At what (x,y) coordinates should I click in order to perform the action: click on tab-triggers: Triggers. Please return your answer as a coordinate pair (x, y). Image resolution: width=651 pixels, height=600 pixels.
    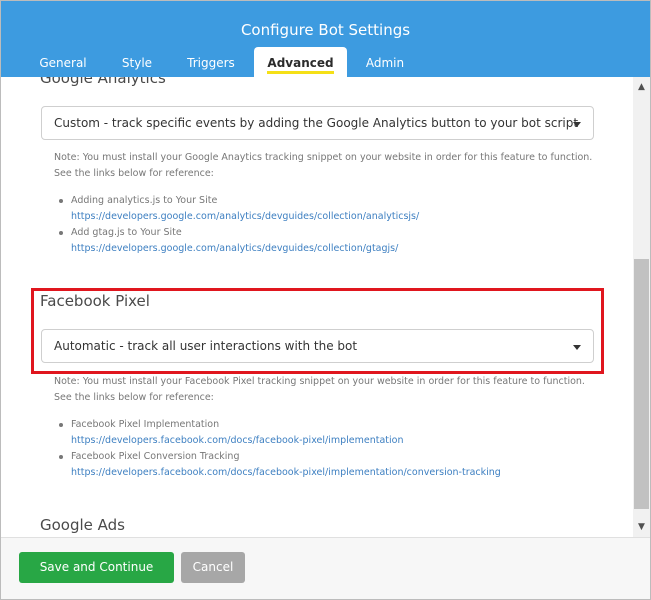
    Looking at the image, I should click on (211, 62).